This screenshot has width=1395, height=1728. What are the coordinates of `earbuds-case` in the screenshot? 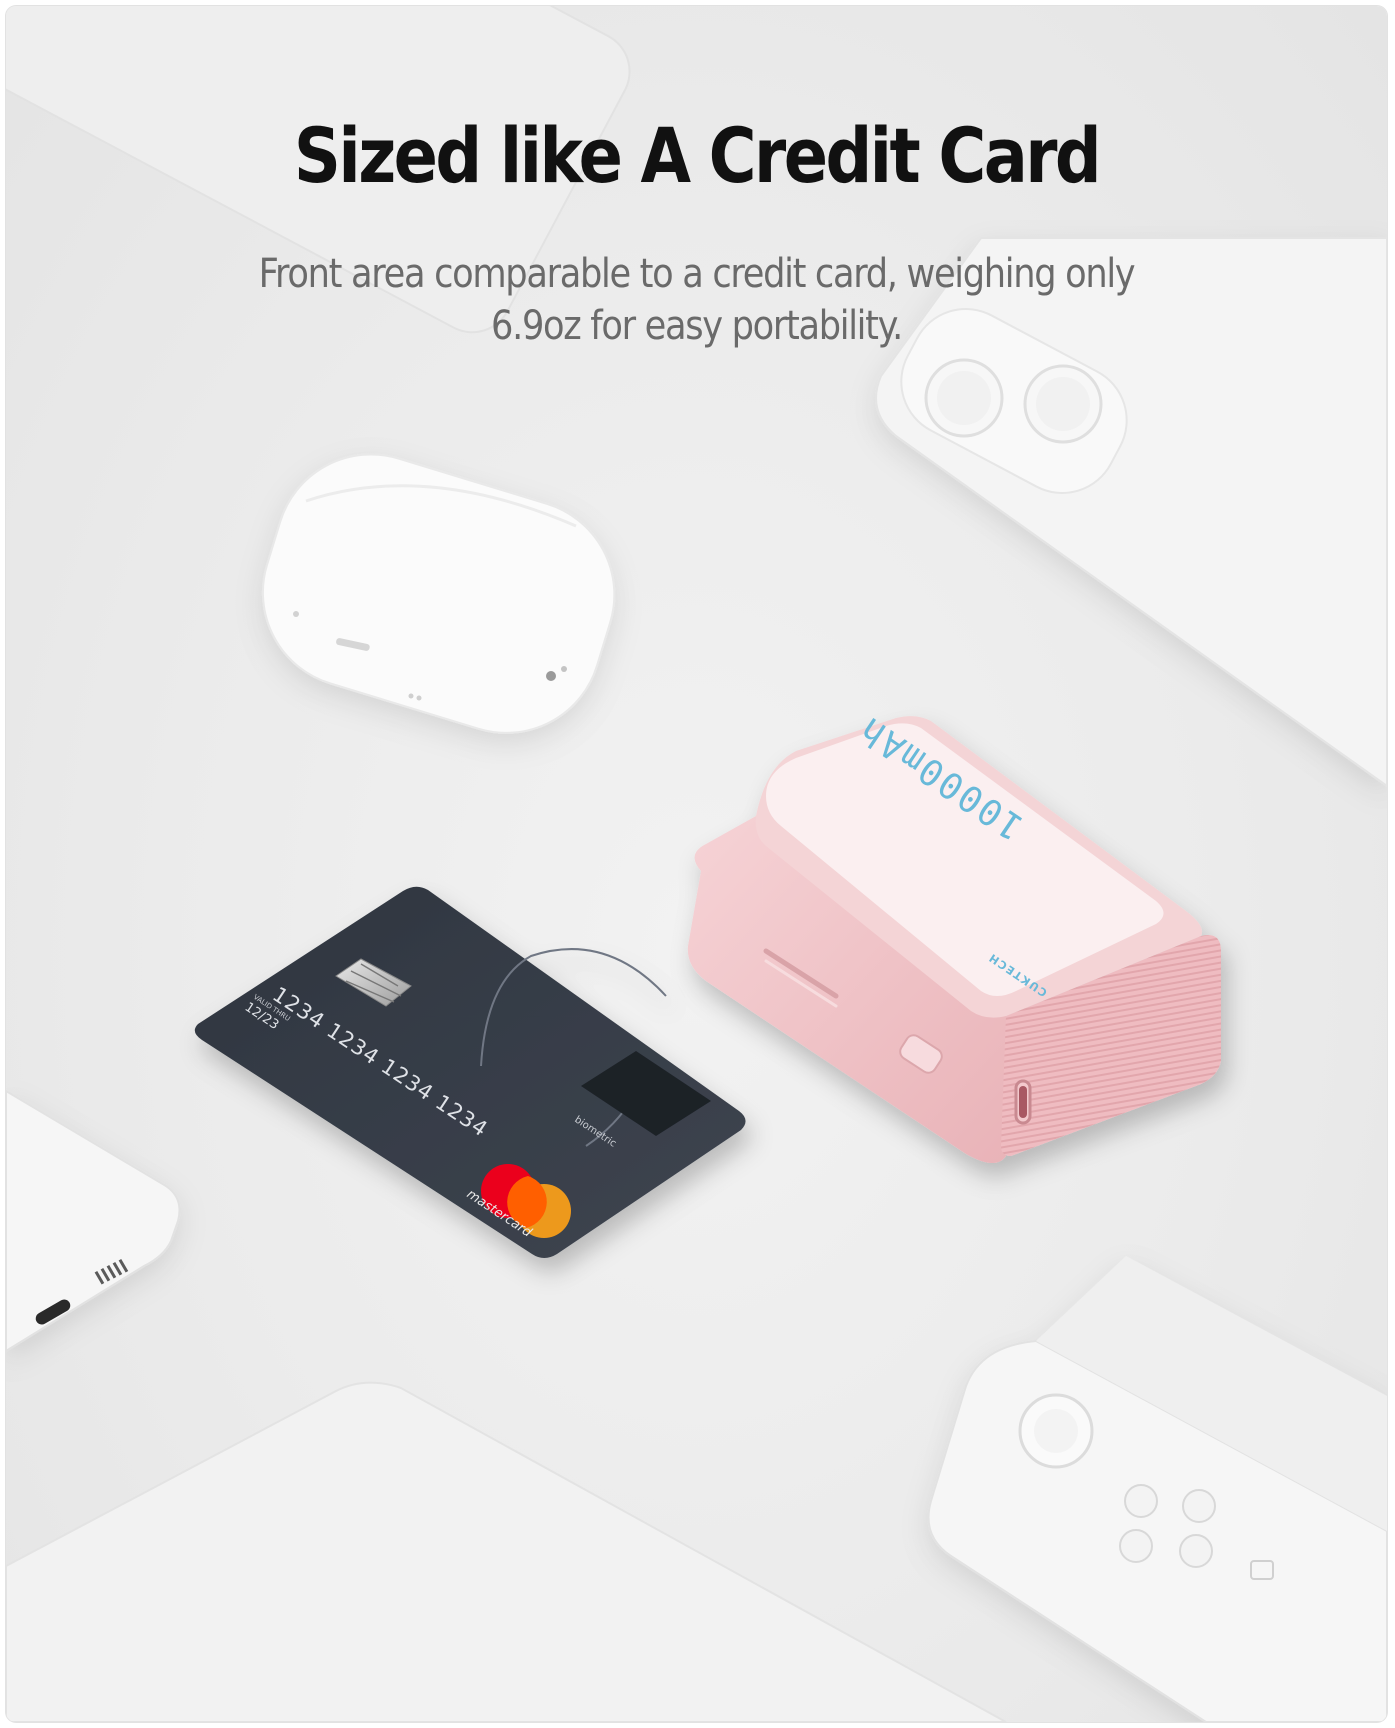 It's located at (438, 593).